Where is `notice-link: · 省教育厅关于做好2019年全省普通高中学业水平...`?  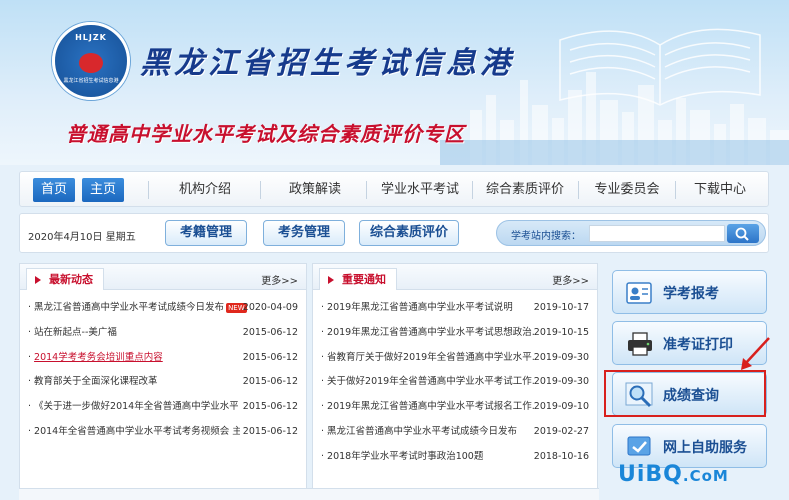
notice-link: · 省教育厅关于做好2019年全省普通高中学业水平... is located at coordinates (428, 358).